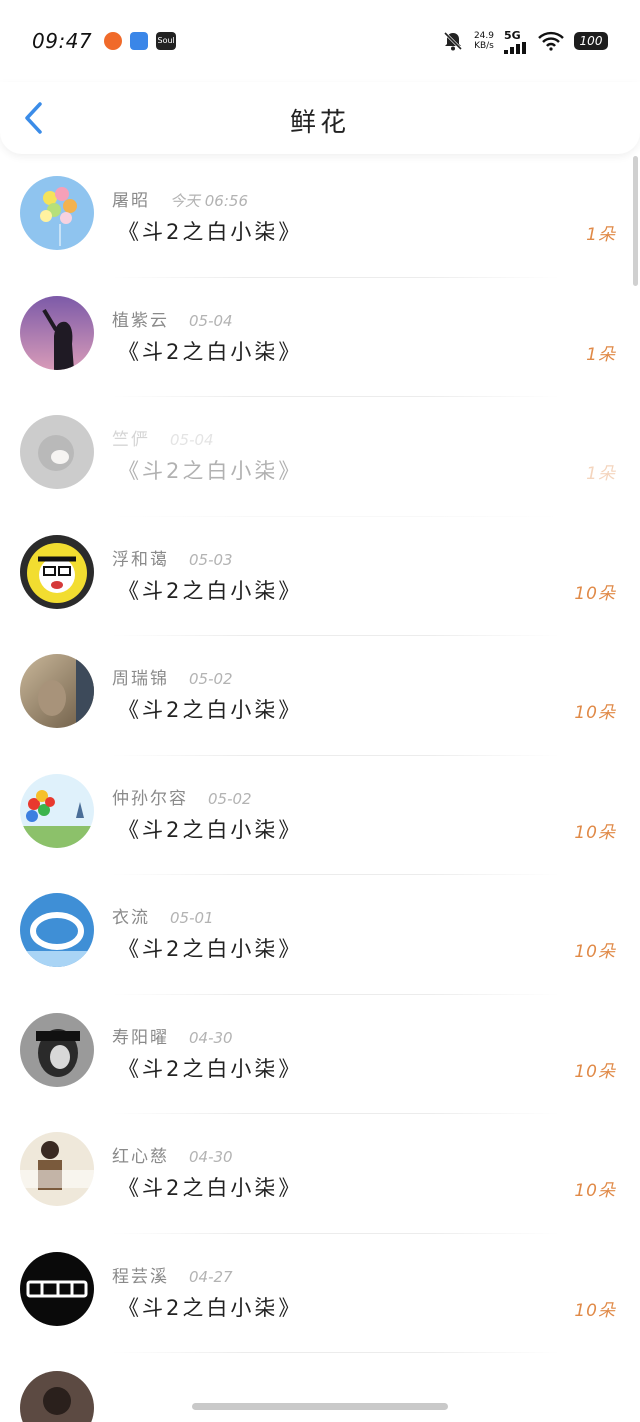 Image resolution: width=640 pixels, height=1422 pixels. Describe the element at coordinates (62, 41) in the screenshot. I see `status-time: 09:47` at that location.